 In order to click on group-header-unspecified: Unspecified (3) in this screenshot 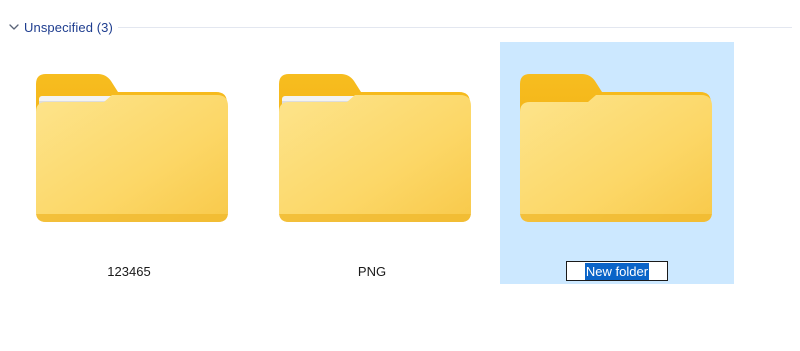, I will do `click(59, 27)`.